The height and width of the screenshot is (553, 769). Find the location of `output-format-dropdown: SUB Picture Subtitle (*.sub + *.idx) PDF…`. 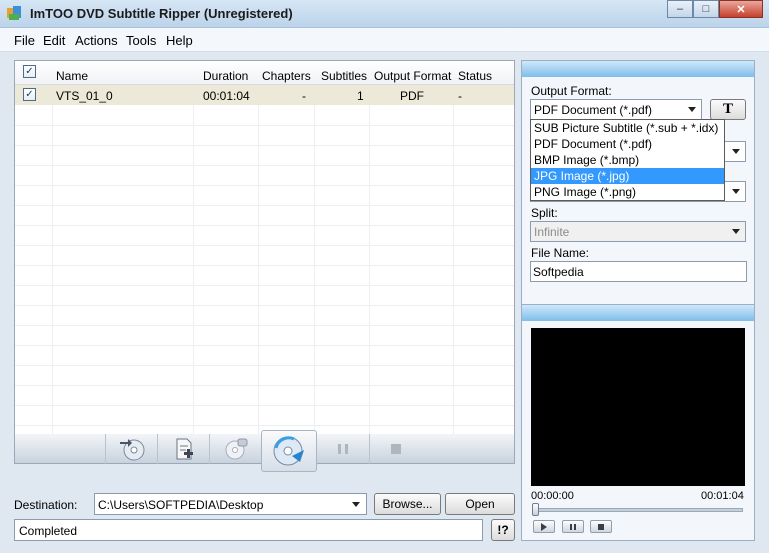

output-format-dropdown: SUB Picture Subtitle (*.sub + *.idx) PDF… is located at coordinates (627, 160).